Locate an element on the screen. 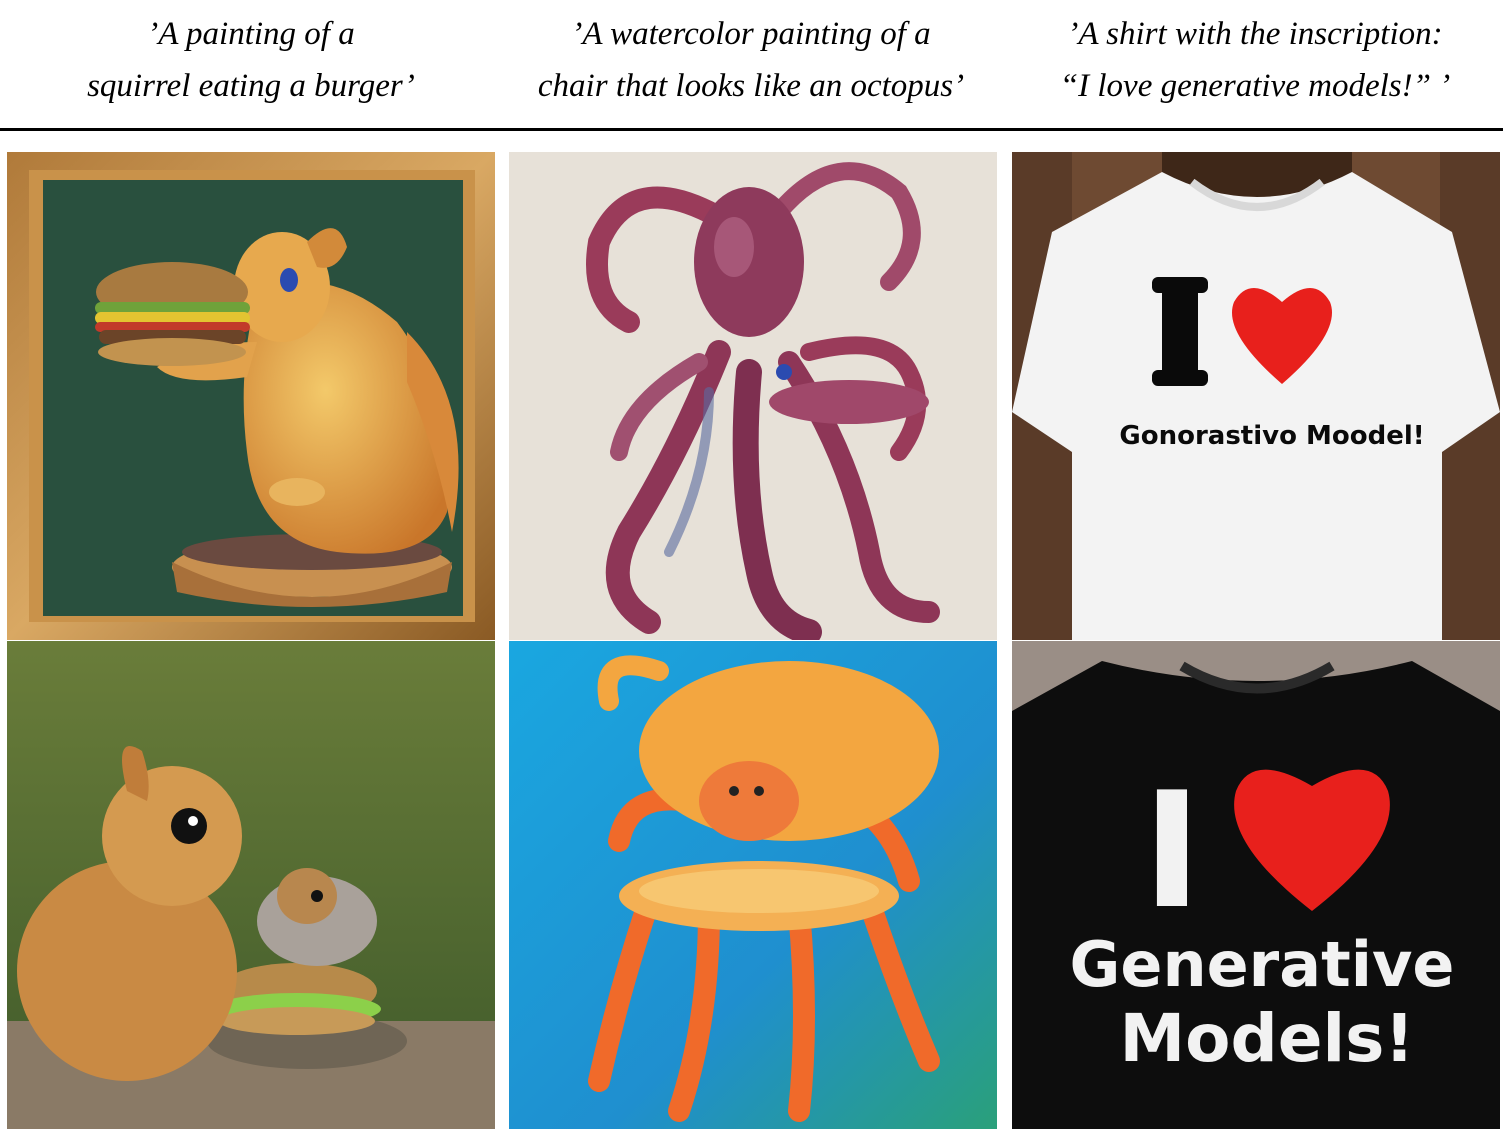 The width and height of the screenshot is (1503, 1129). caption-line: ’A watercolor painting of a is located at coordinates (751, 34).